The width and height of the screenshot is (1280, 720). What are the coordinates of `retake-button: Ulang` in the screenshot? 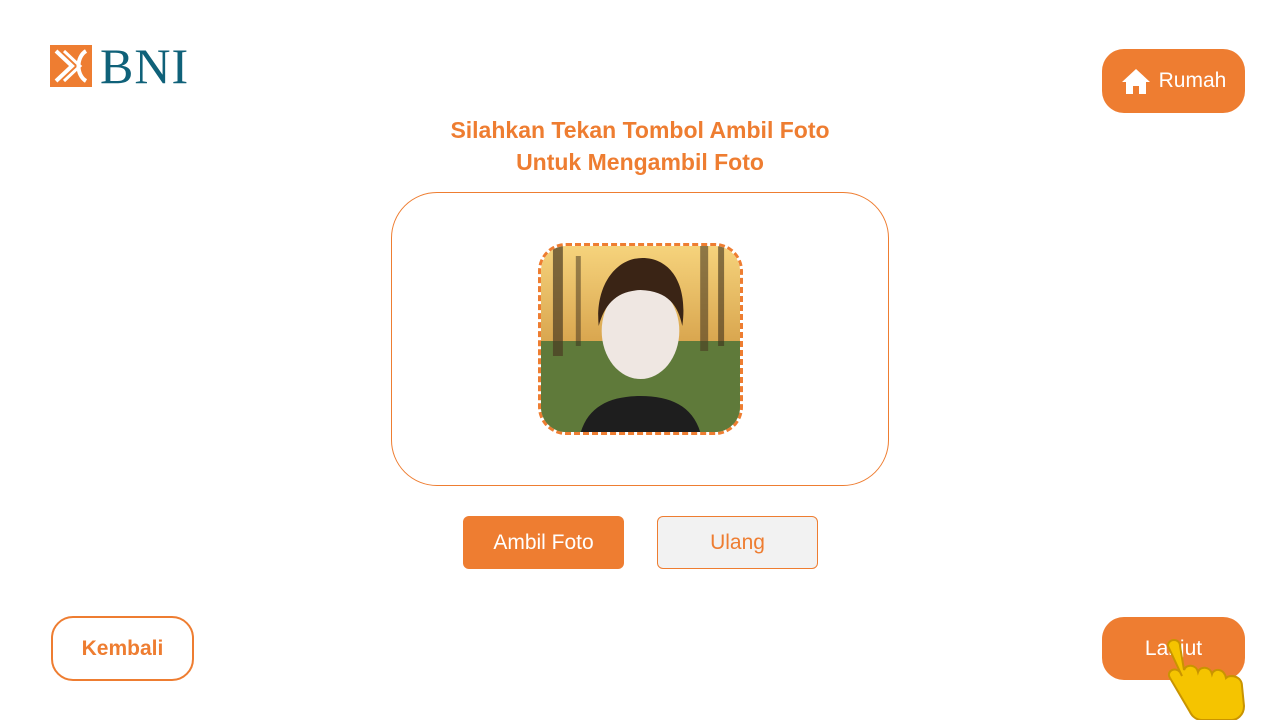 It's located at (737, 542).